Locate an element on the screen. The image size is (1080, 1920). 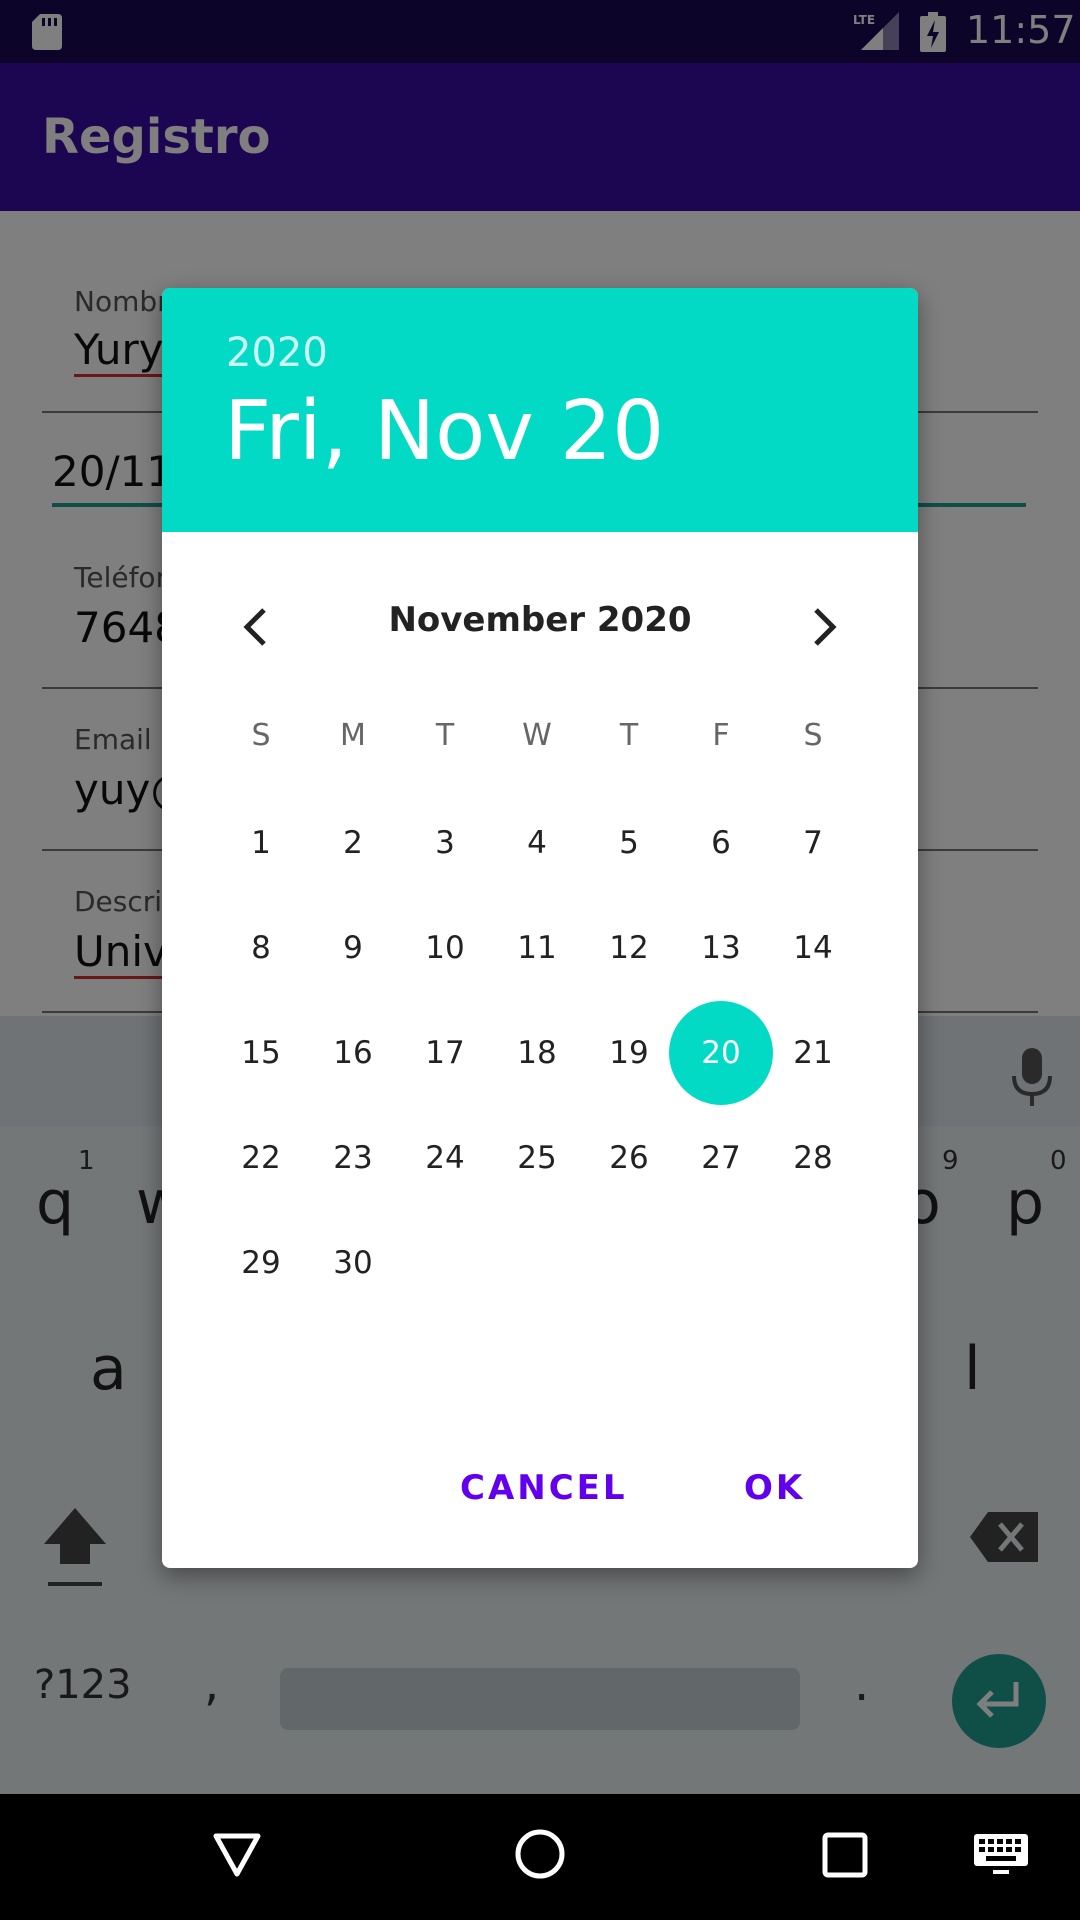
calendar-day-7: 7 is located at coordinates (813, 843).